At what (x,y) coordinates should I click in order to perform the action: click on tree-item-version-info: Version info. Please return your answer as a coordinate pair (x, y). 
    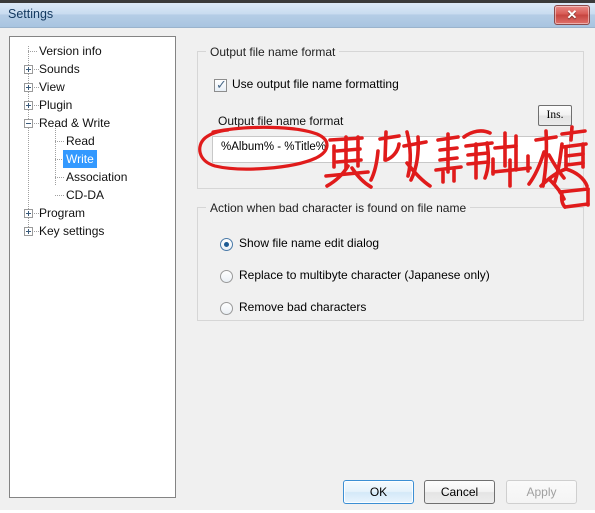
    Looking at the image, I should click on (92, 51).